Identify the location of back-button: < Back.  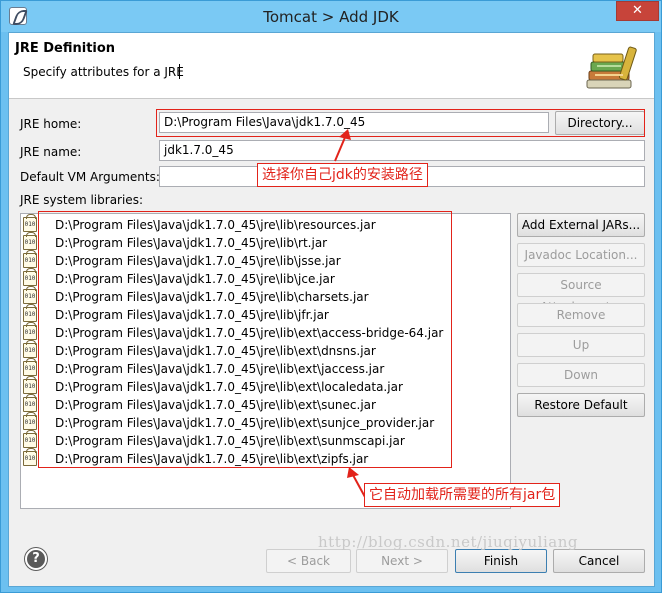
(308, 561).